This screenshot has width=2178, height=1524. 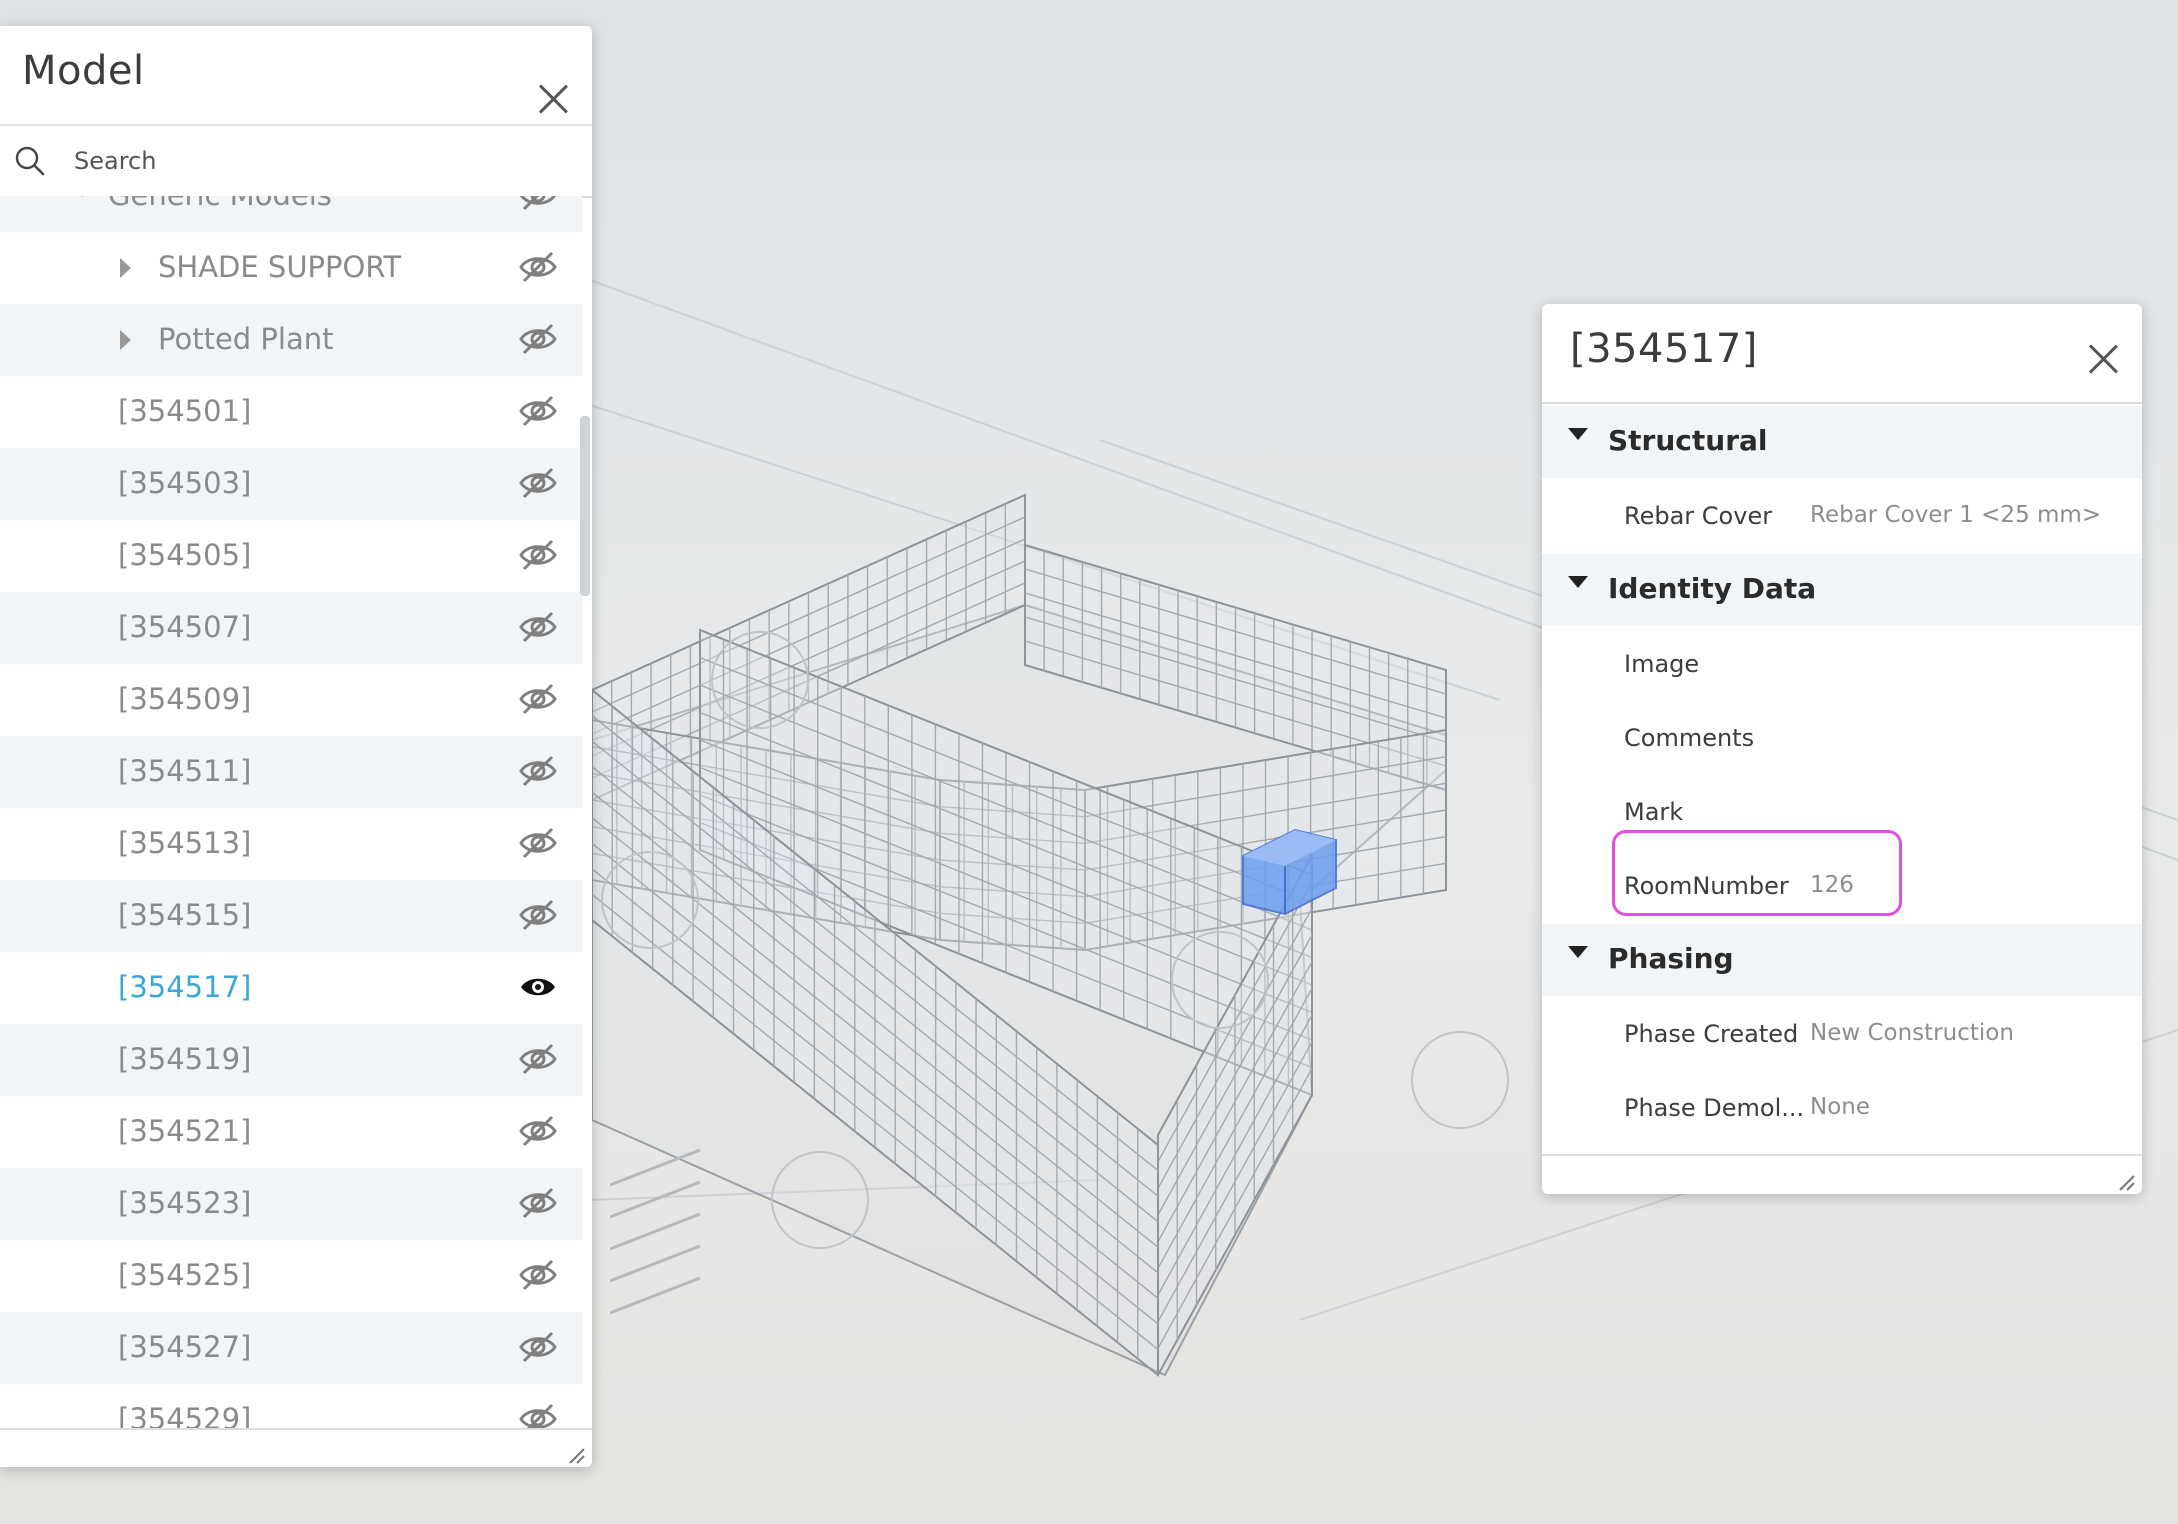 What do you see at coordinates (291, 844) in the screenshot?
I see `tree-row: [354513]` at bounding box center [291, 844].